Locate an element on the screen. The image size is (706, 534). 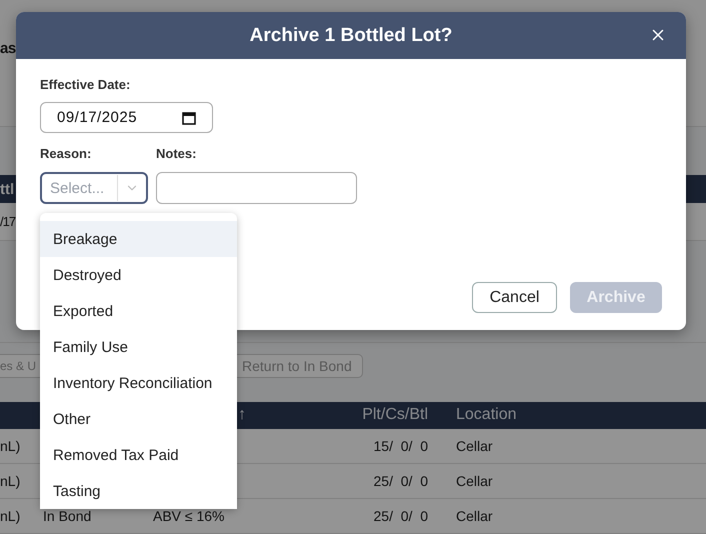
field-label: Reason: is located at coordinates (66, 153).